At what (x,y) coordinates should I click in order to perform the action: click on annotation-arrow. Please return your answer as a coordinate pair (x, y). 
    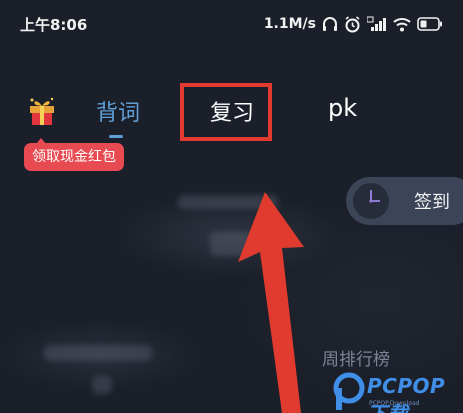
    Looking at the image, I should click on (271, 302).